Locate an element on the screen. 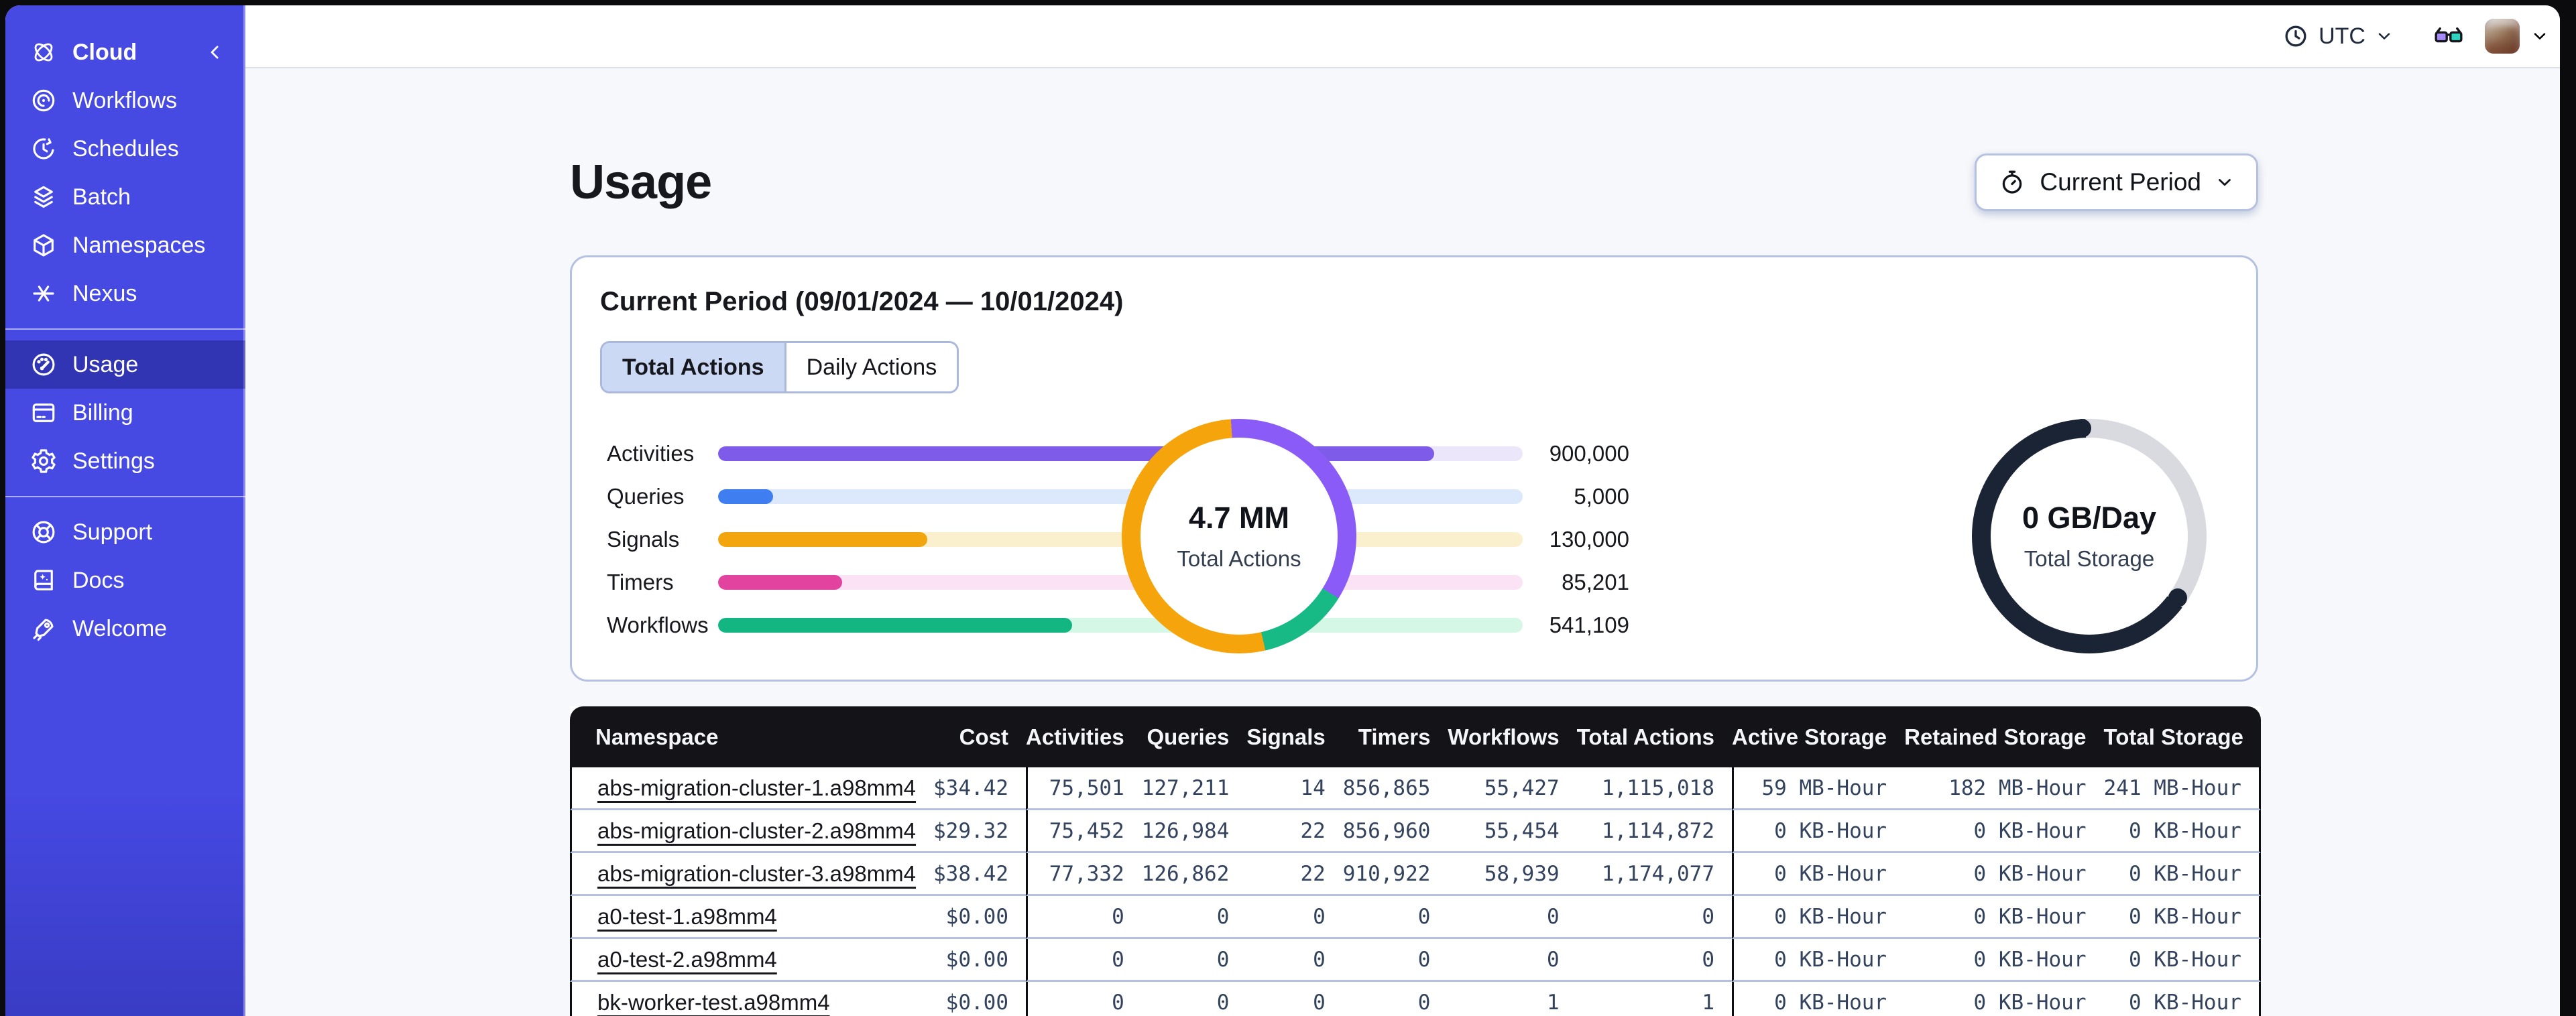 This screenshot has height=1016, width=2576. batch-icon is located at coordinates (44, 197).